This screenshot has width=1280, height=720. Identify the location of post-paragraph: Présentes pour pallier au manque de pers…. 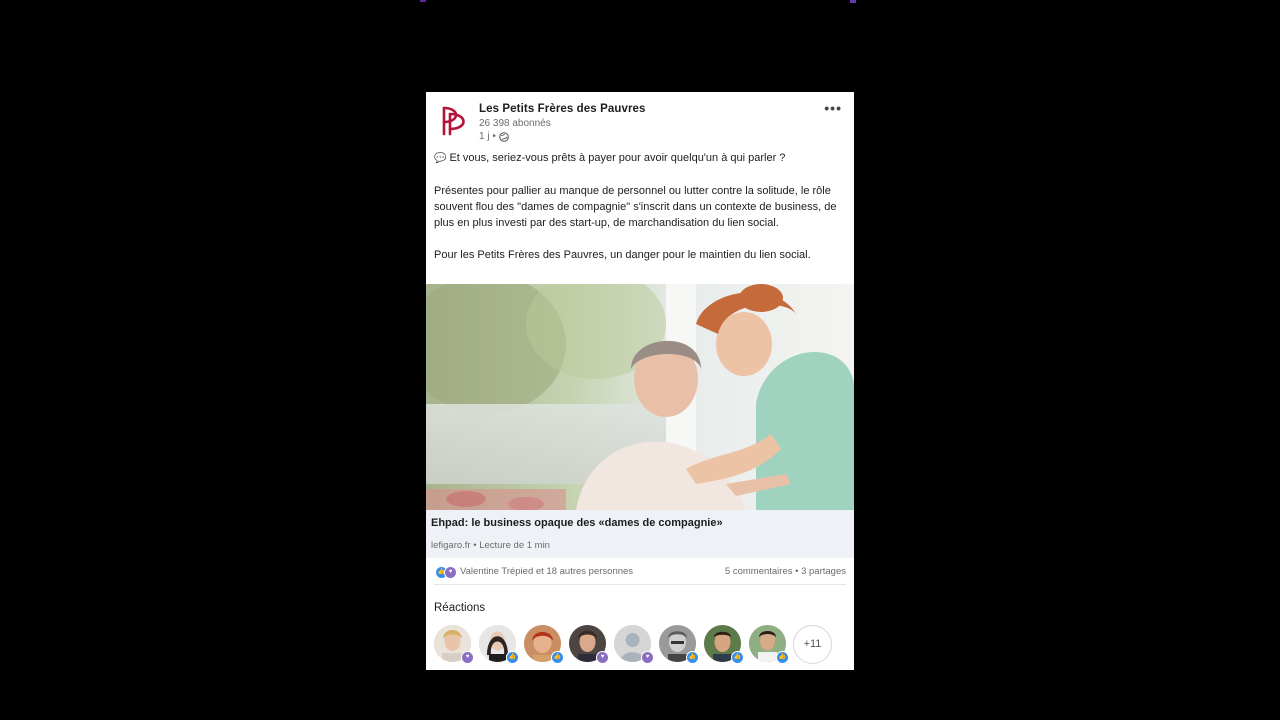
(635, 207).